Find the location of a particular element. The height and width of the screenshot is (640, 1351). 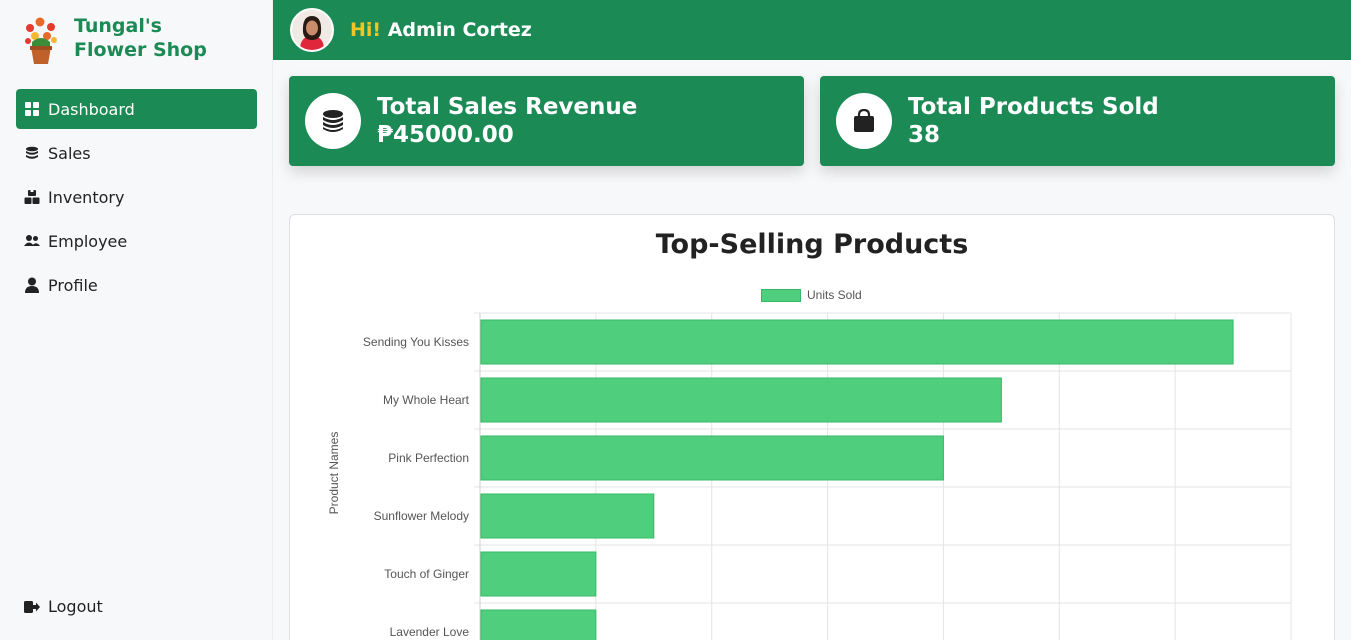

shopping-bag-icon is located at coordinates (864, 121).